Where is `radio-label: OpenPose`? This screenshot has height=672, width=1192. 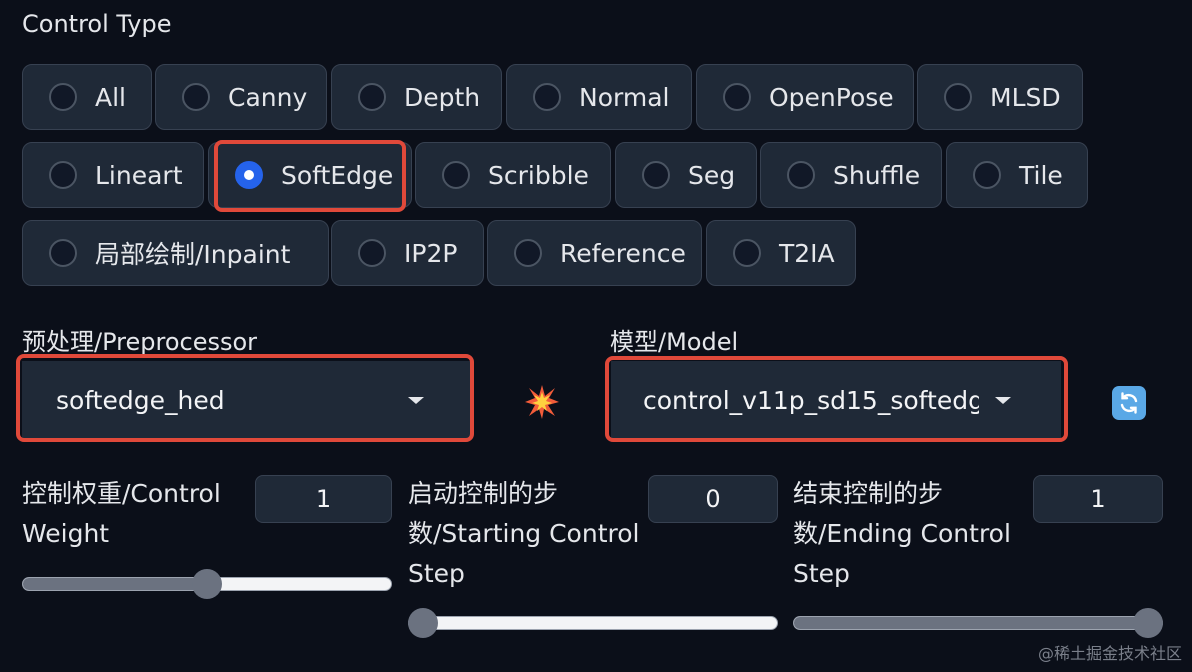
radio-label: OpenPose is located at coordinates (831, 97).